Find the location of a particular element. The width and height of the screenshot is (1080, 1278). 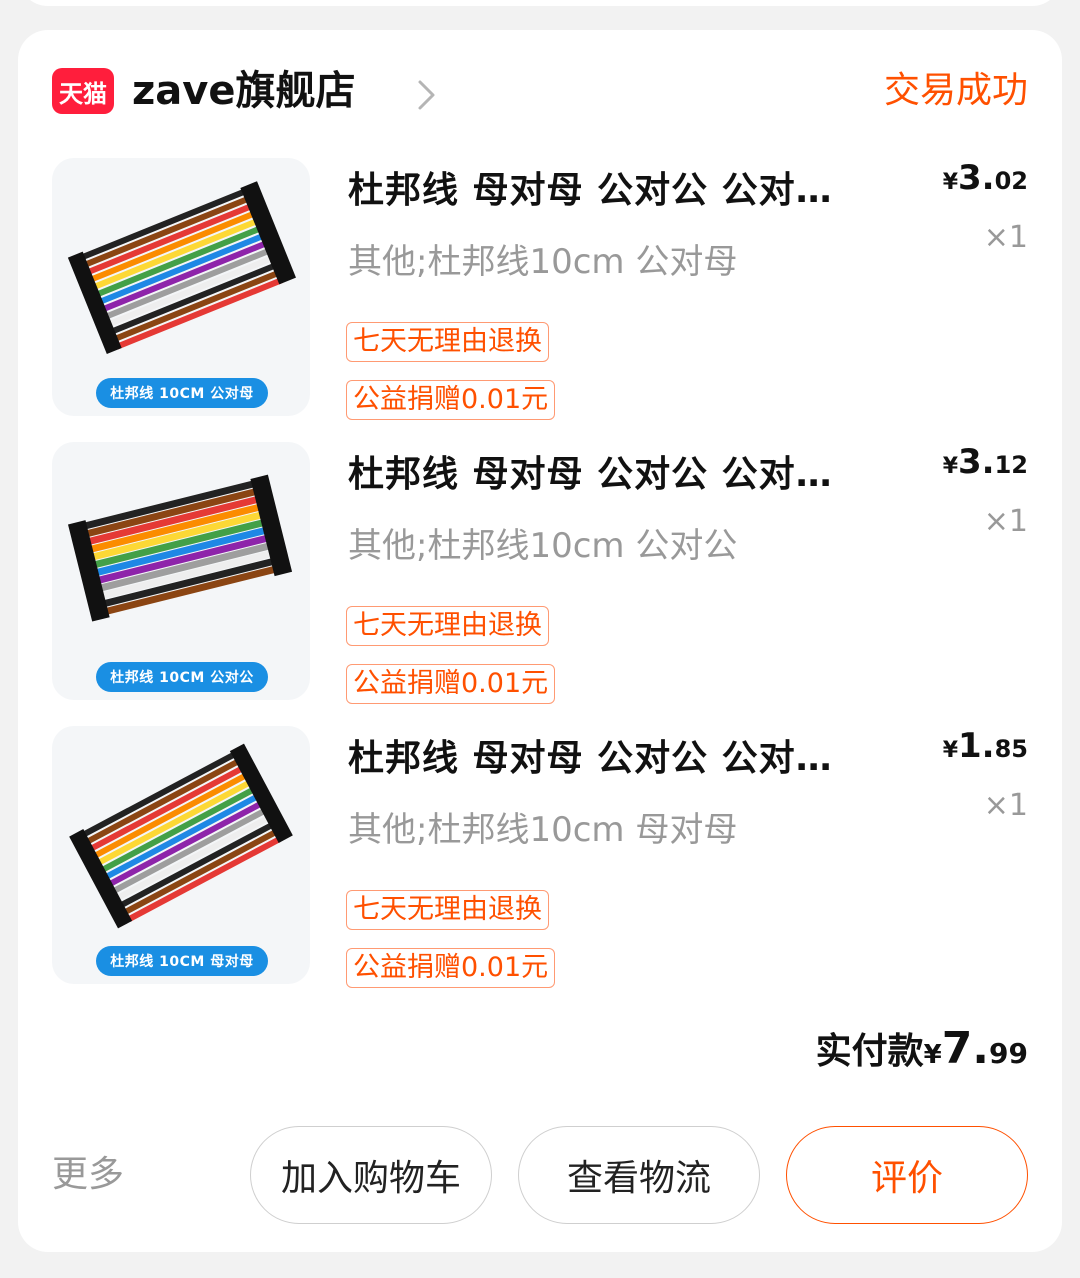

total-decimal: 99 is located at coordinates (1008, 1053).